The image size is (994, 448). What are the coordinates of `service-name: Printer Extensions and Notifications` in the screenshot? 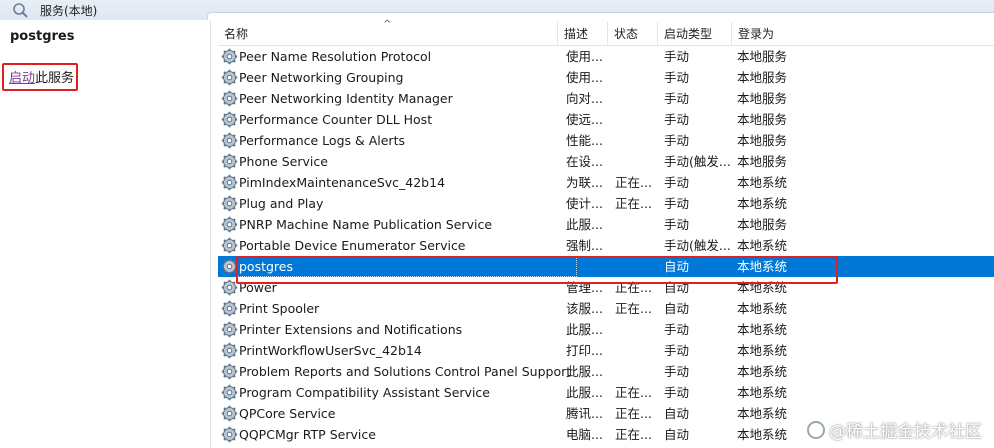 It's located at (351, 329).